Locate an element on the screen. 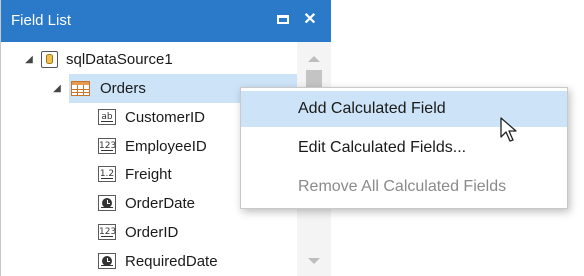 The height and width of the screenshot is (276, 584). datasource-label: sqlDataSource1 is located at coordinates (119, 59).